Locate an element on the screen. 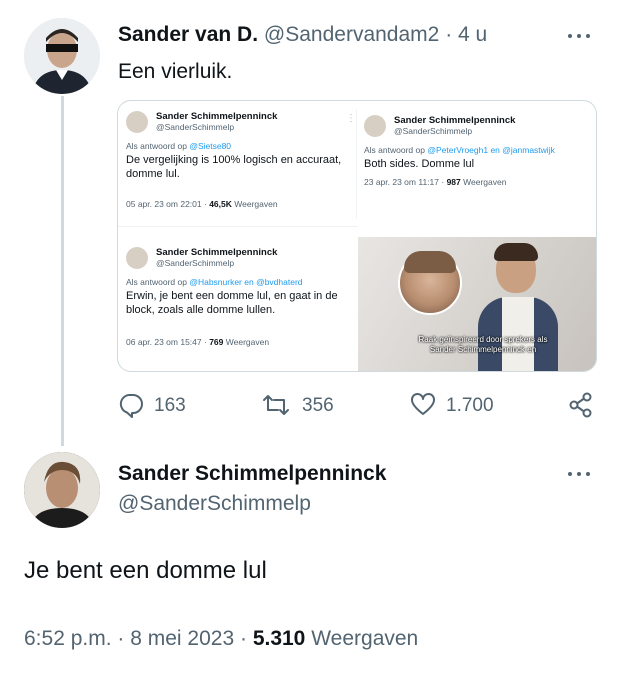 This screenshot has width=620, height=680. tweet-meta: 6:52 p.m. · 8 mei 2023 · 5.310 Weergaven is located at coordinates (221, 638).